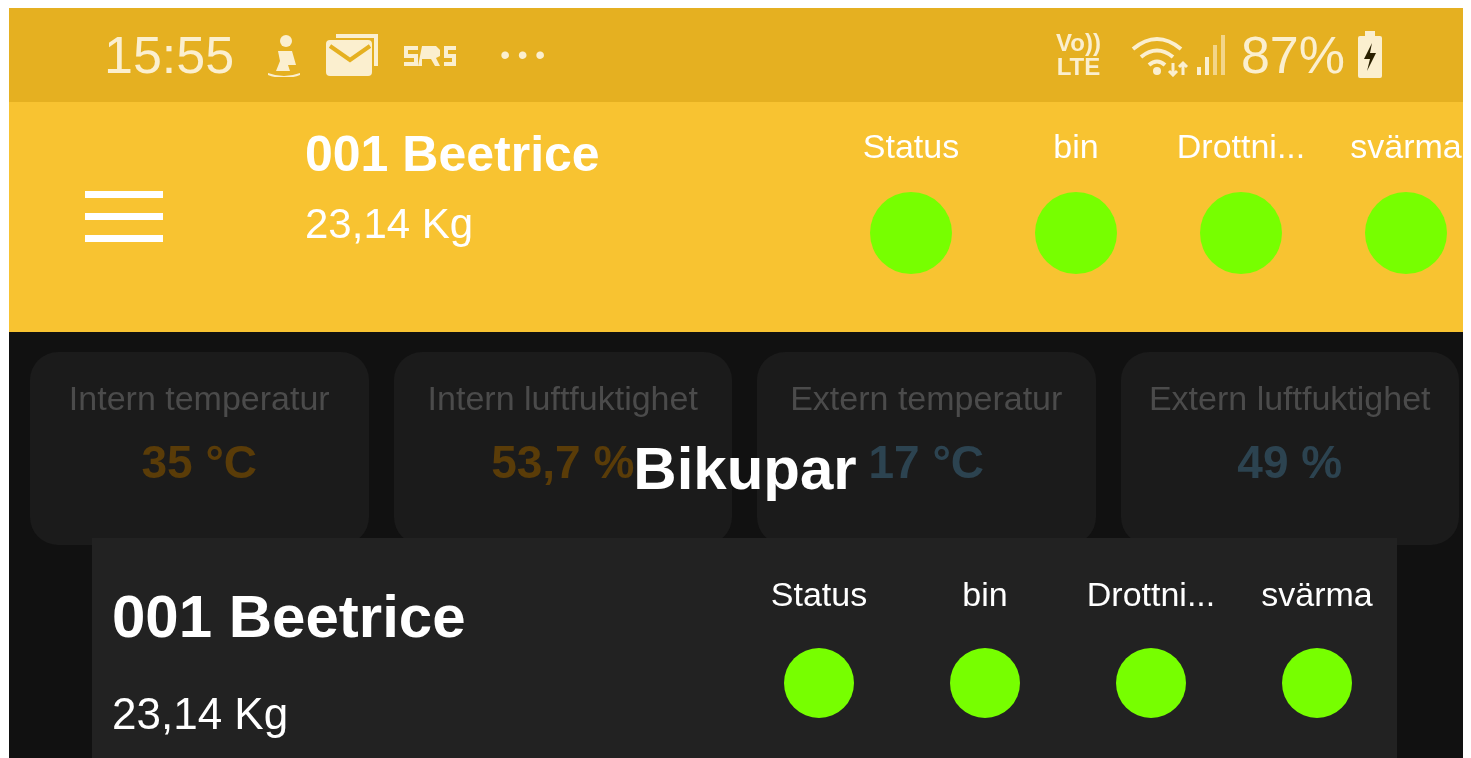 The width and height of the screenshot is (1471, 758). Describe the element at coordinates (199, 462) in the screenshot. I see `card-value: 35 °C` at that location.